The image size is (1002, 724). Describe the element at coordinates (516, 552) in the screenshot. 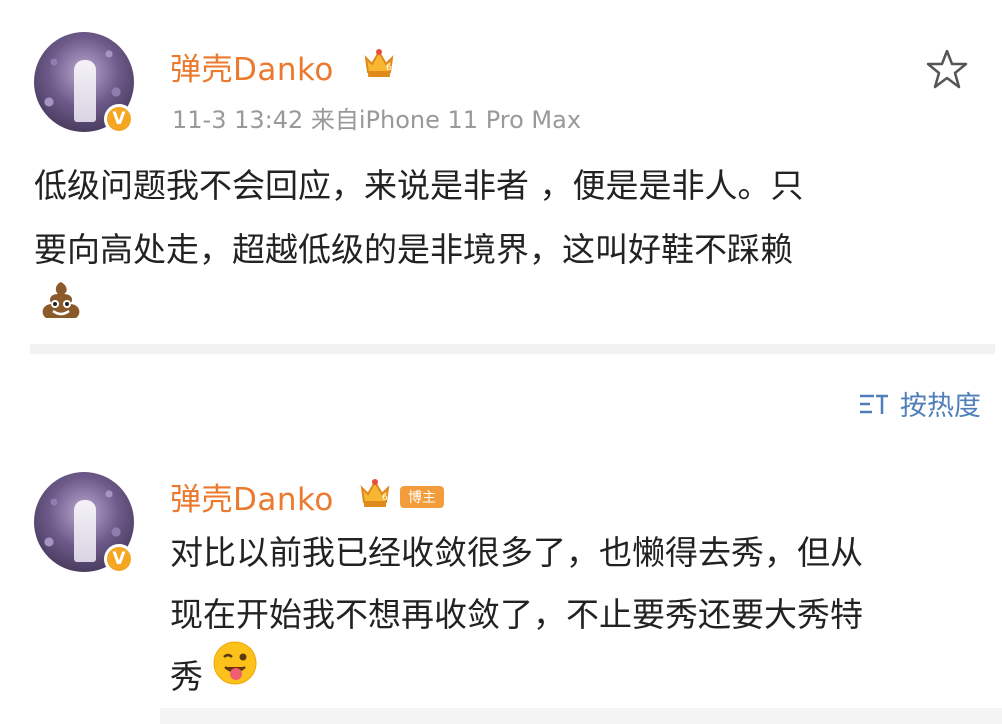

I see `comment-content-line: 对比以前我已经收敛很多了，也懒得去秀，但从` at that location.